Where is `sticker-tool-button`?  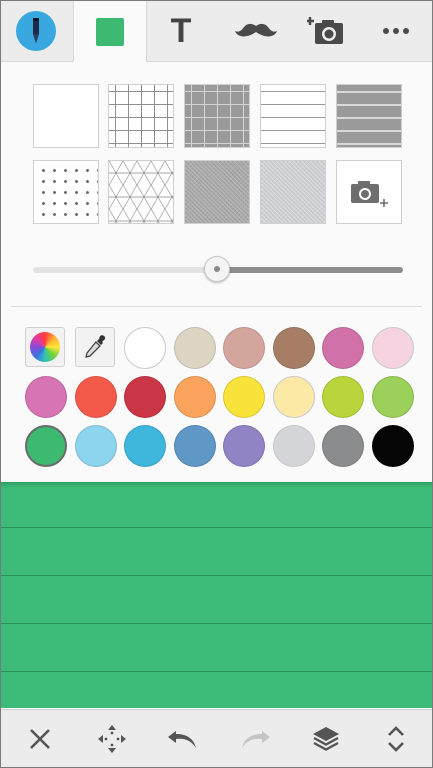 sticker-tool-button is located at coordinates (256, 31).